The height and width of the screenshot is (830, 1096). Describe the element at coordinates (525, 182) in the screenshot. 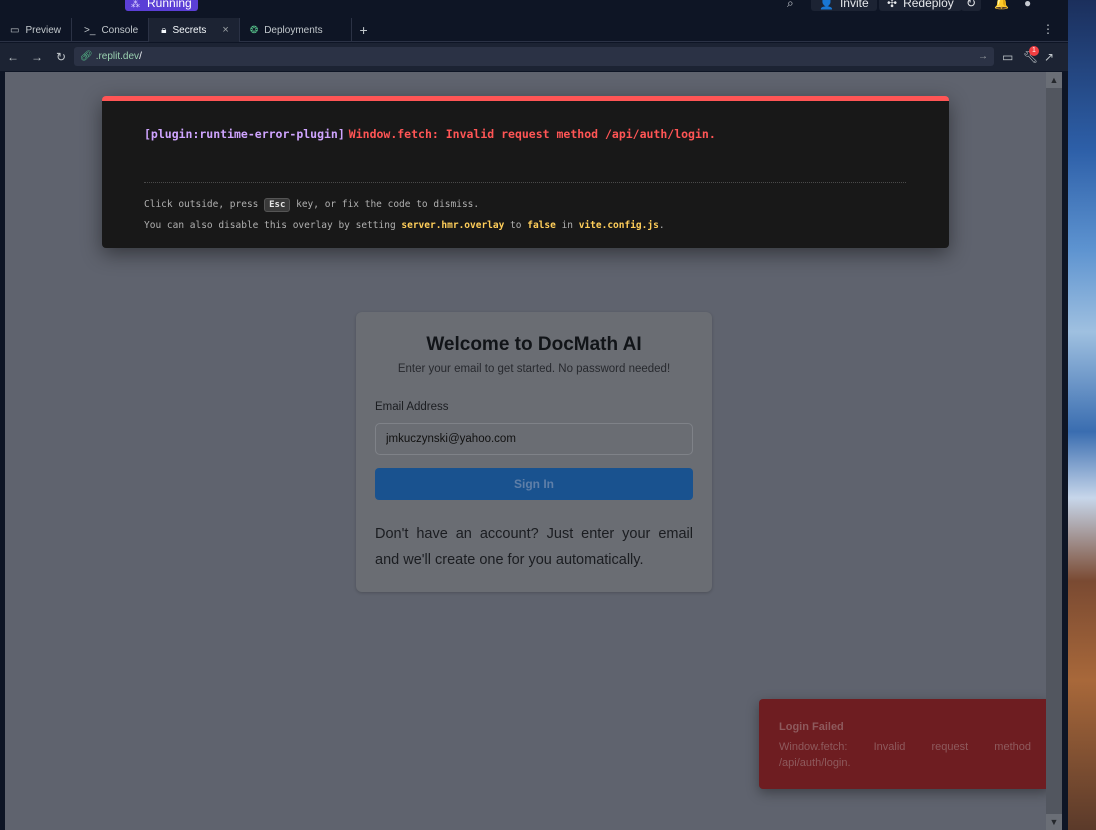

I see `overlay-divider` at that location.